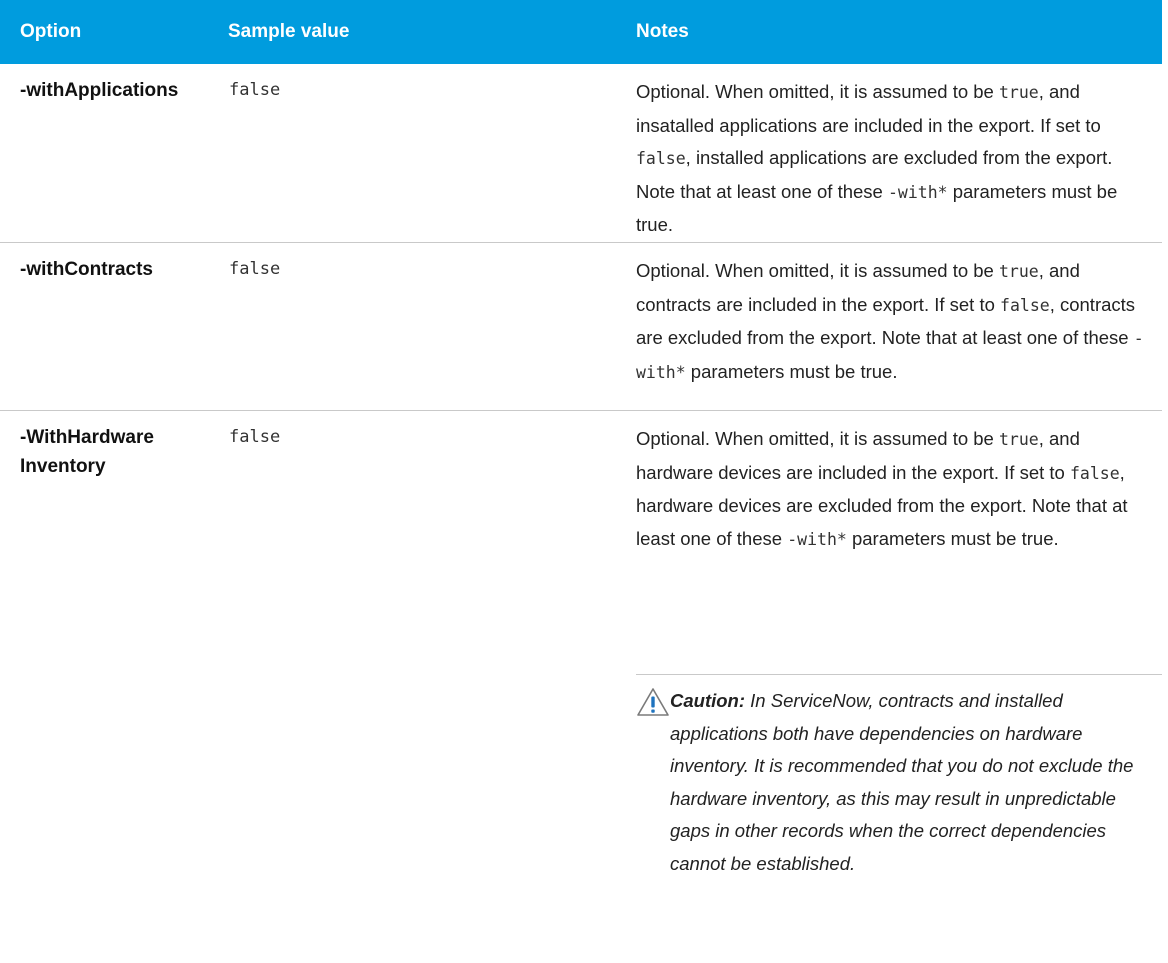 The height and width of the screenshot is (963, 1168). I want to click on caution-label: Caution:, so click(708, 700).